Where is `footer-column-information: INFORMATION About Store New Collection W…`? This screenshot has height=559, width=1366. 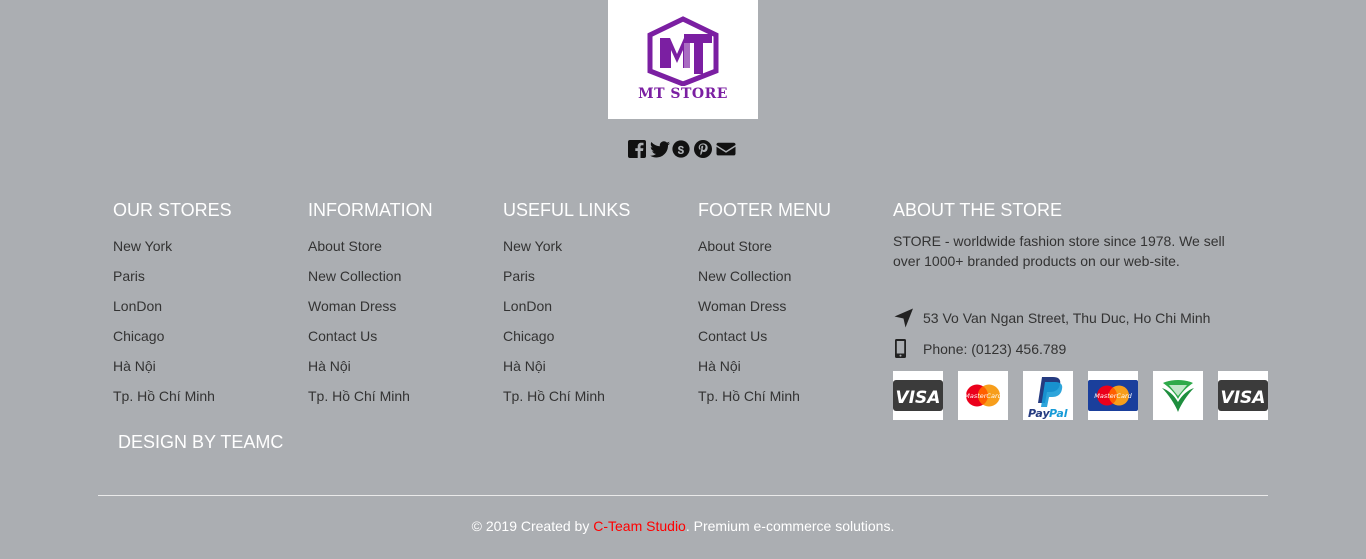
footer-column-information: INFORMATION About Store New Collection W… is located at coordinates (370, 305).